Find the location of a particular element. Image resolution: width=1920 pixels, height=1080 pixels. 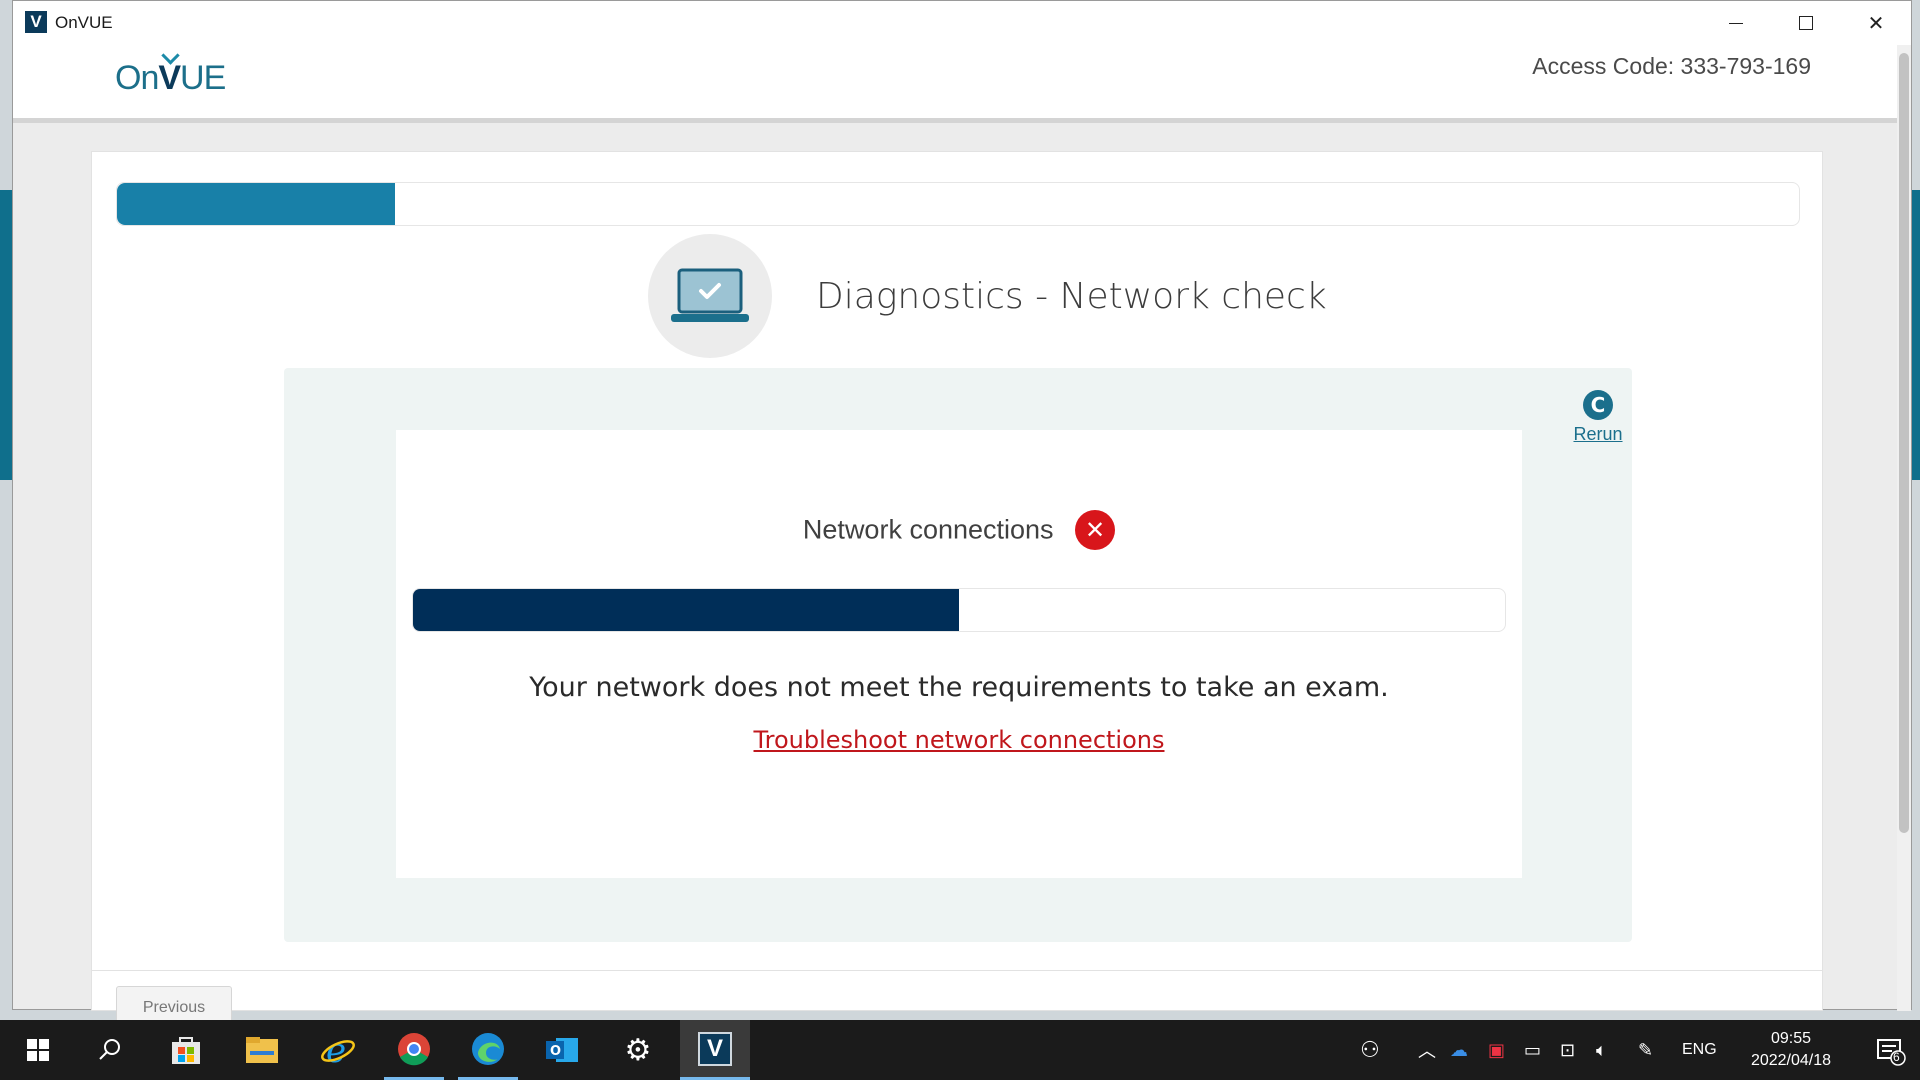

svg-text: O is located at coordinates (555, 1051).